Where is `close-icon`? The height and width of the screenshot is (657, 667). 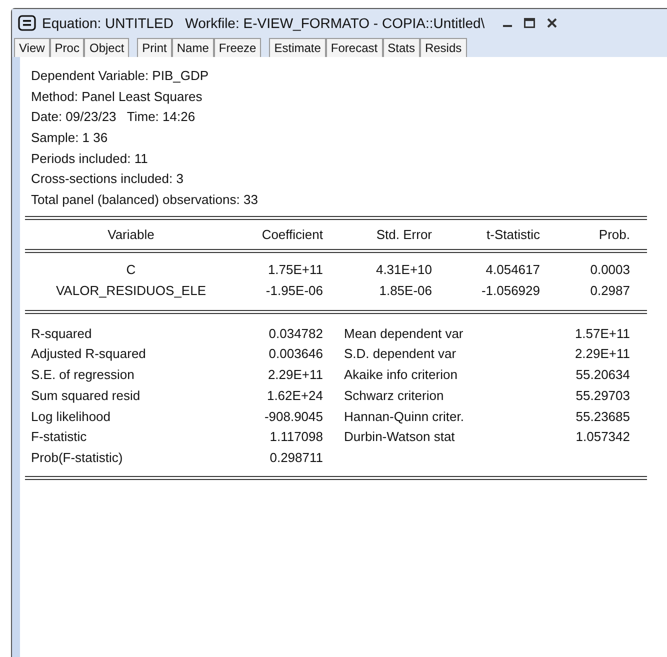 close-icon is located at coordinates (551, 23).